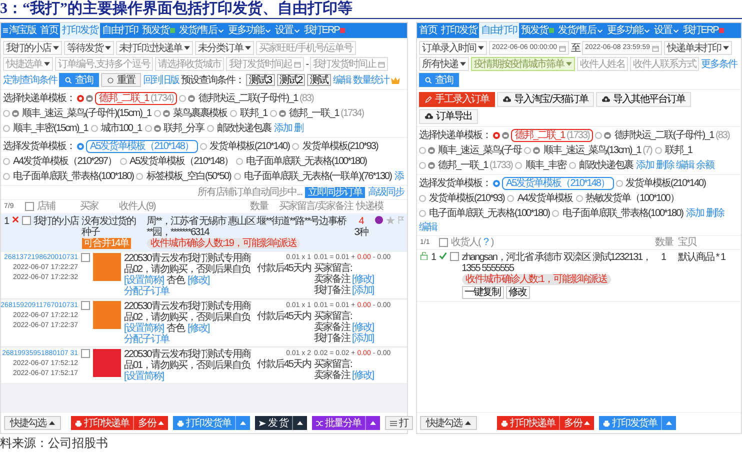 The width and height of the screenshot is (742, 457). Describe the element at coordinates (253, 113) in the screenshot. I see `template-option: 联邦_1` at that location.